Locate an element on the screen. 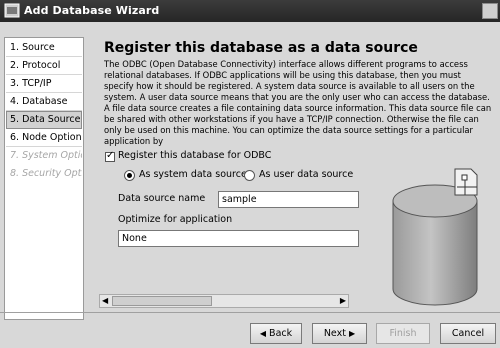 This screenshot has height=348, width=500. nav-step-tcpip: 3. TCP/IP is located at coordinates (44, 84).